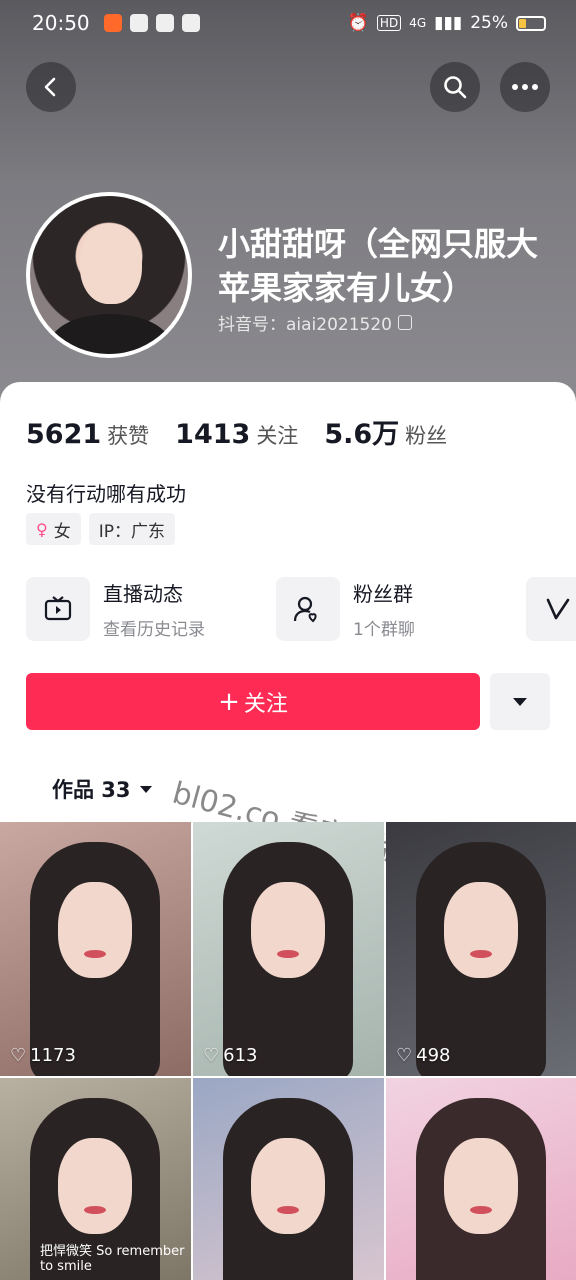 The height and width of the screenshot is (1280, 576). I want to click on tab-works: 作品 33, so click(102, 789).